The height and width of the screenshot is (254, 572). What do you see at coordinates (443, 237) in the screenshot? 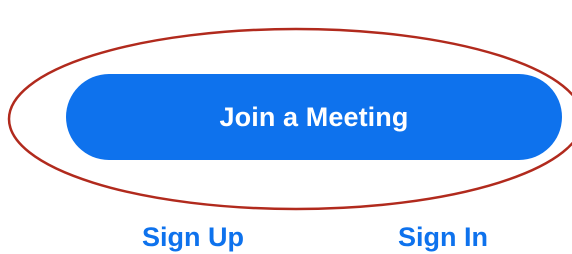
I see `sign-in-link: Sign In` at bounding box center [443, 237].